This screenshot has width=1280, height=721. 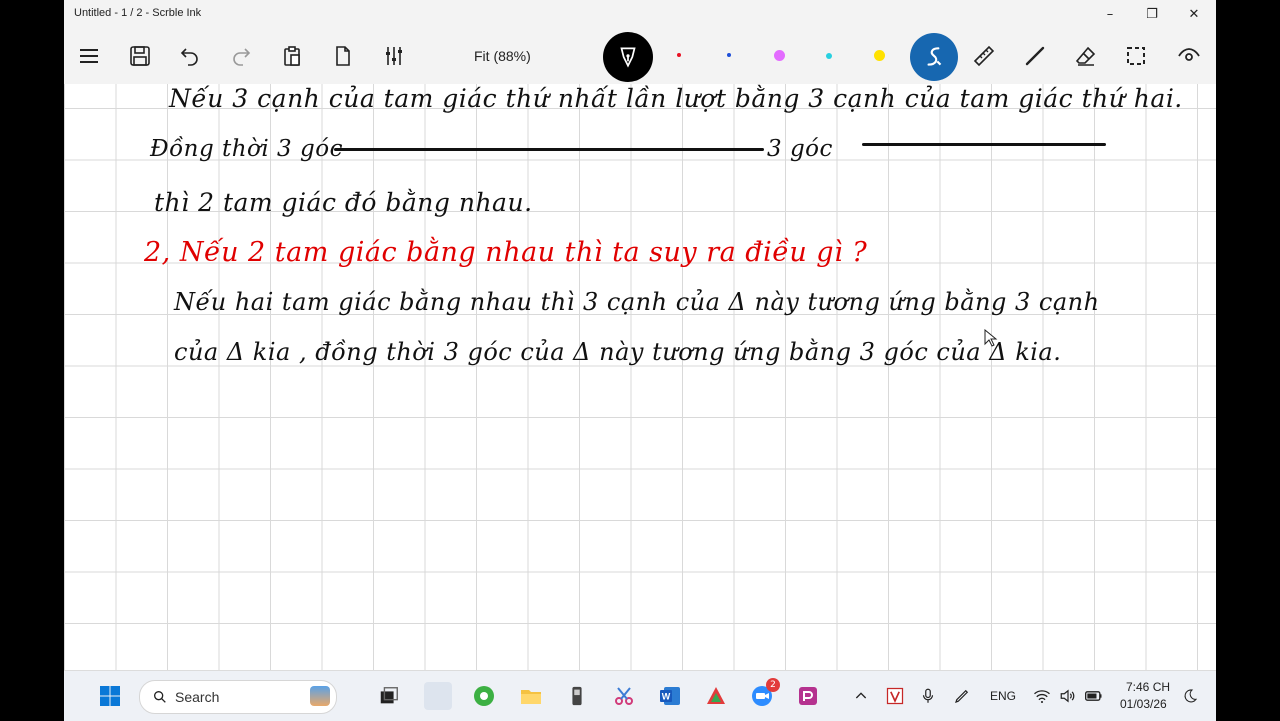 What do you see at coordinates (160, 697) in the screenshot?
I see `search-icon` at bounding box center [160, 697].